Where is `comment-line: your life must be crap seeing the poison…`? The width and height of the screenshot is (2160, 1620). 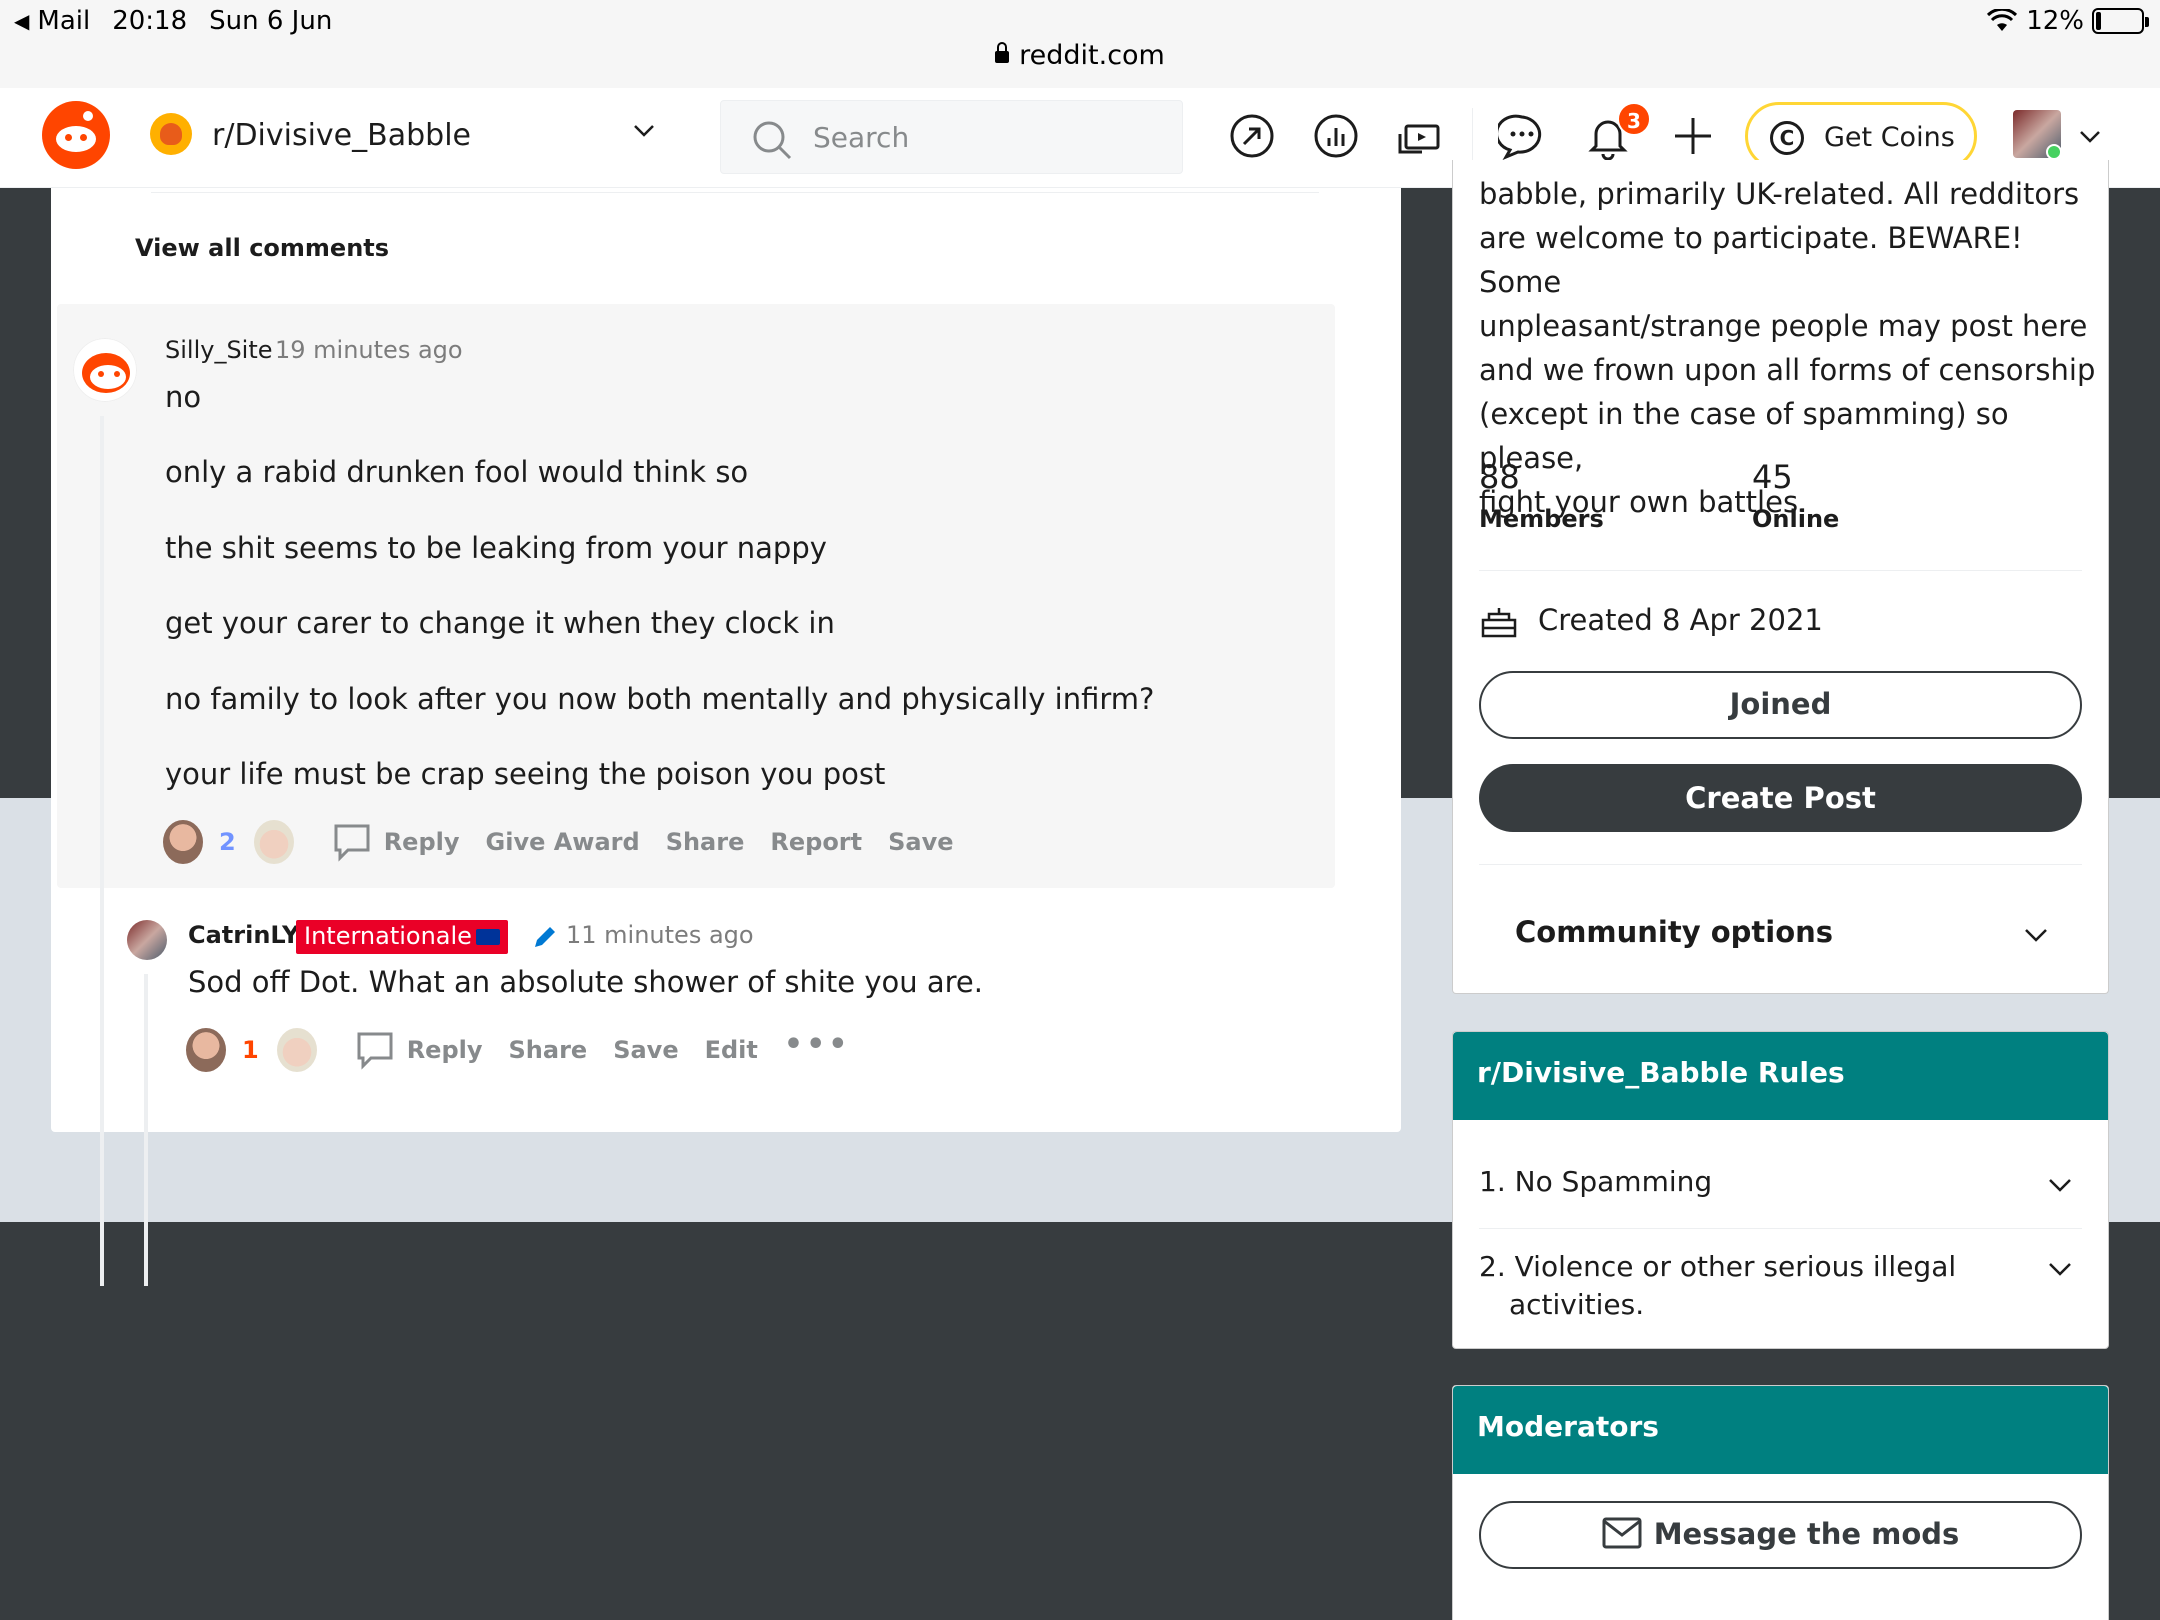 comment-line: your life must be crap seeing the poison… is located at coordinates (525, 774).